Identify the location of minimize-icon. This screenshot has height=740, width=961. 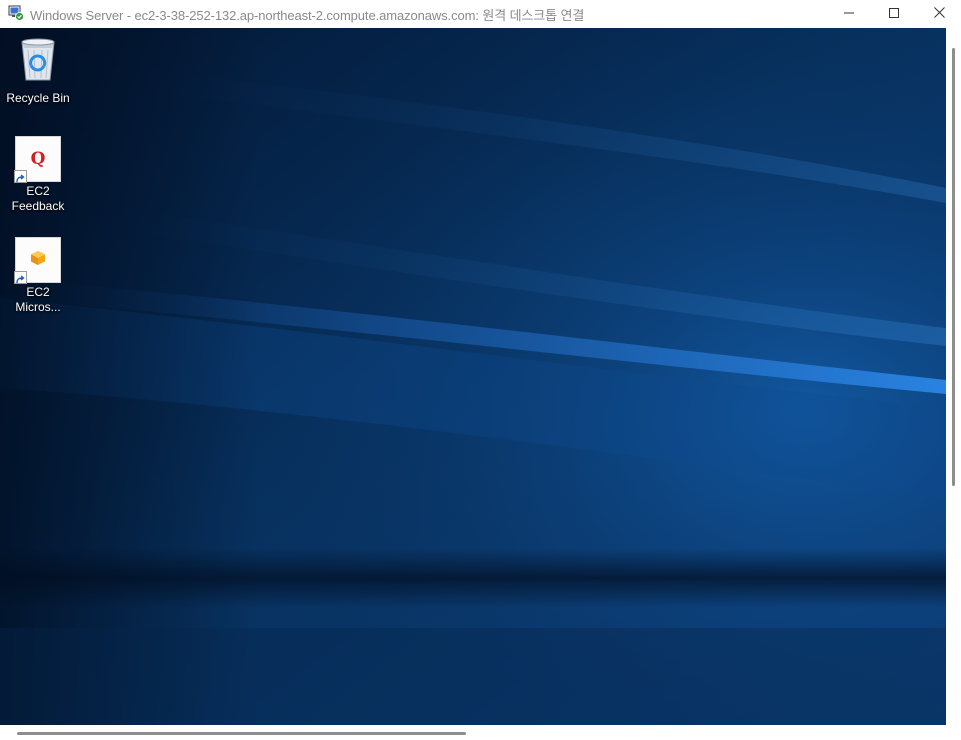
(849, 14).